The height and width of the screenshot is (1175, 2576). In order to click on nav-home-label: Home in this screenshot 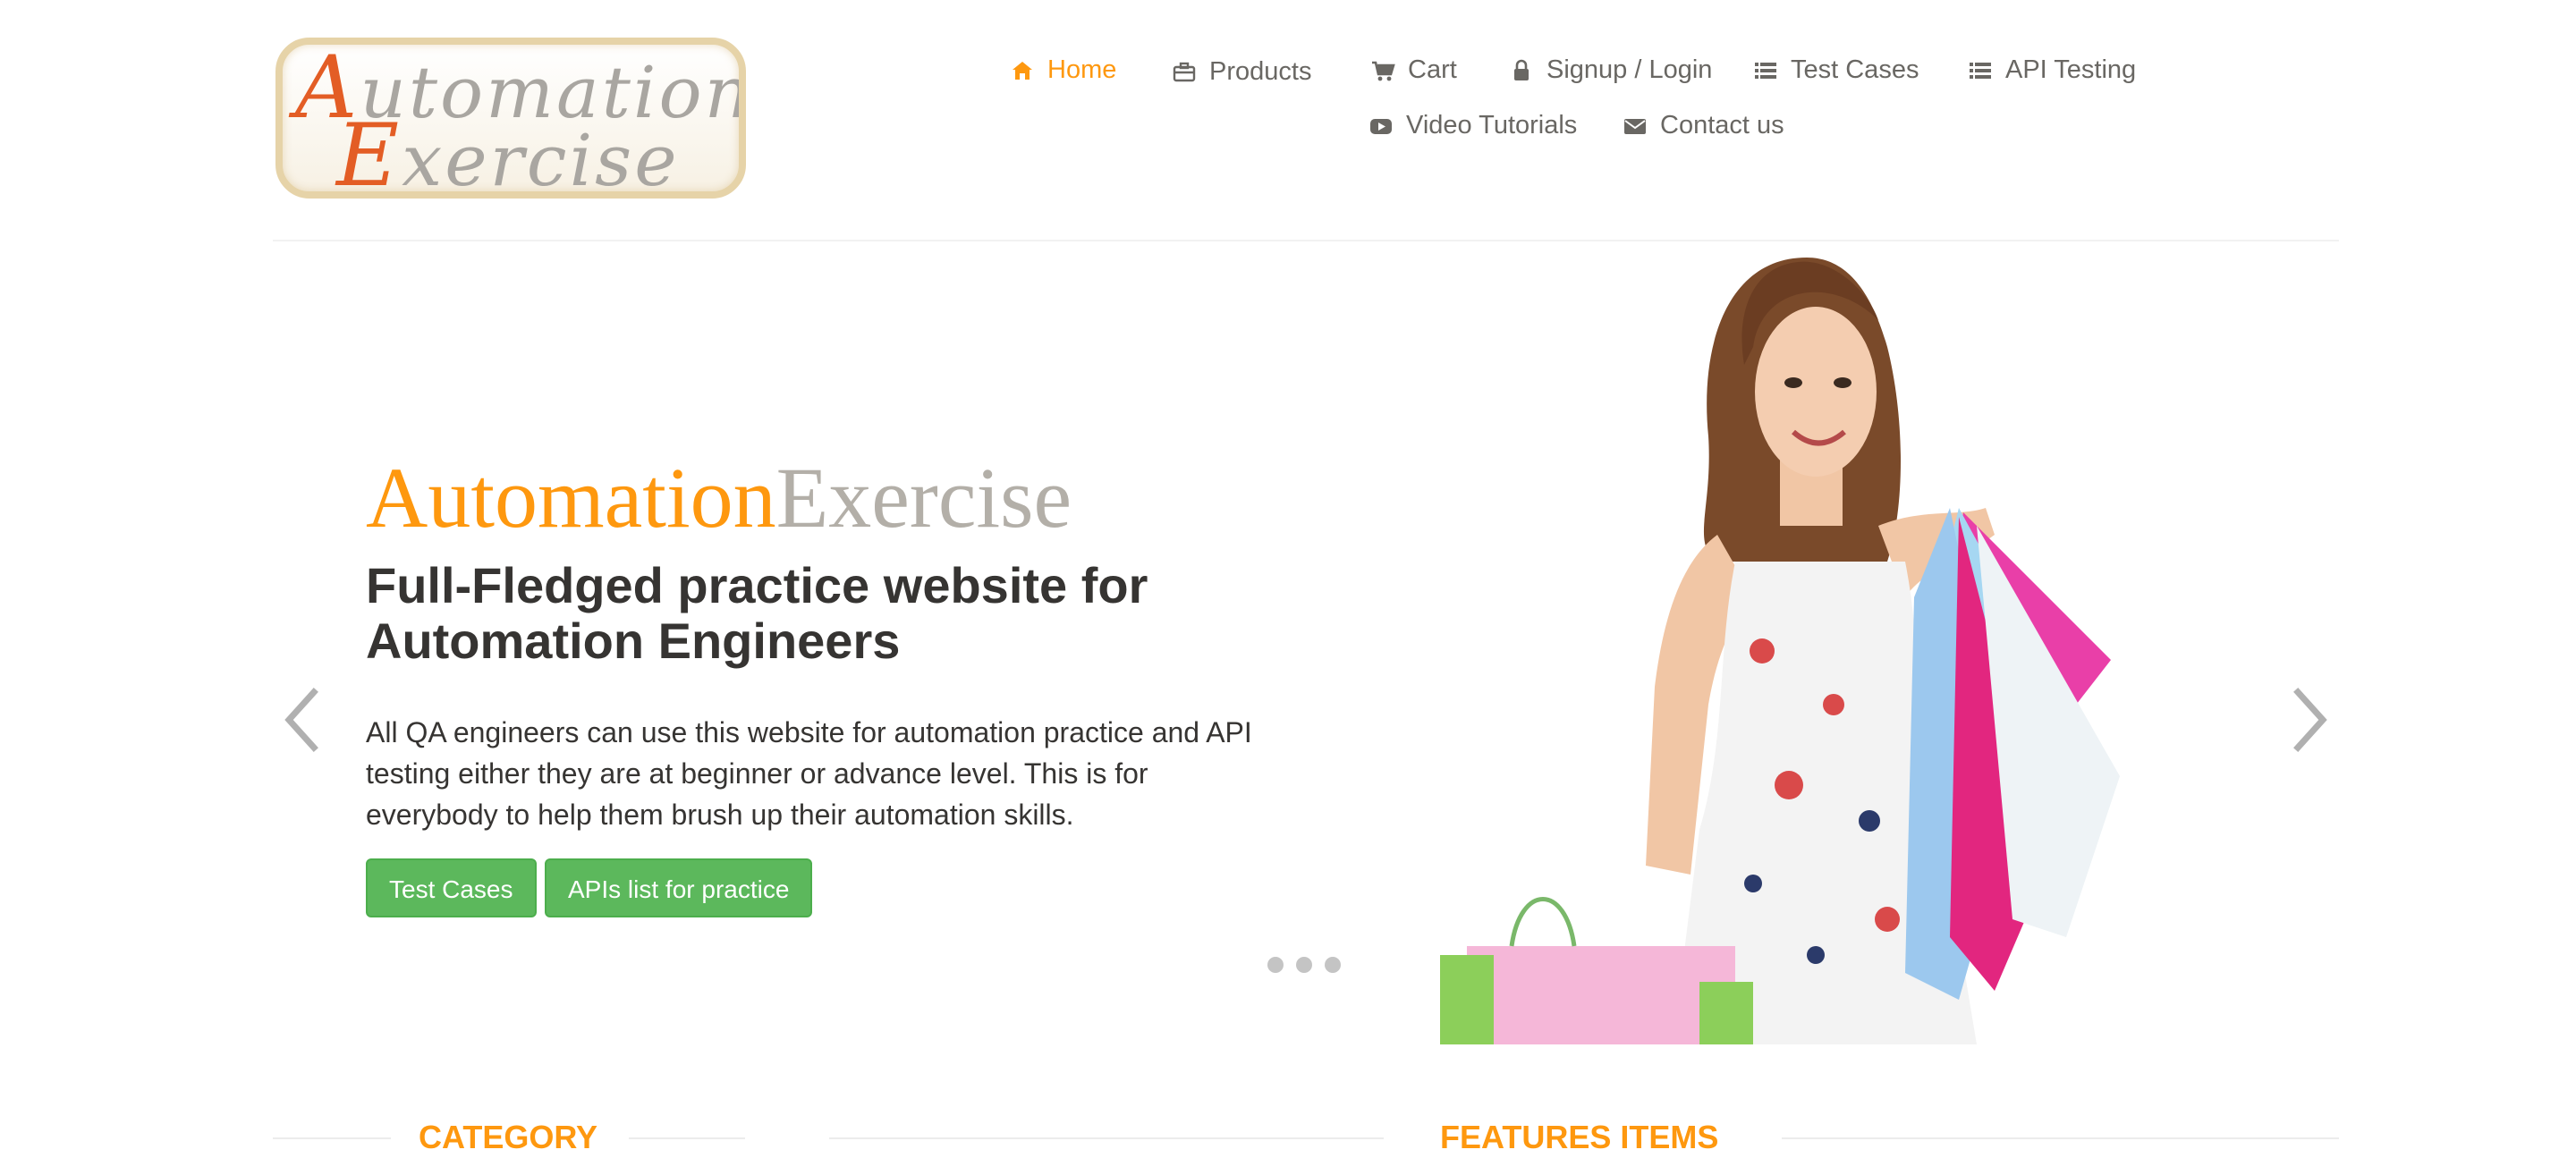, I will do `click(1082, 69)`.